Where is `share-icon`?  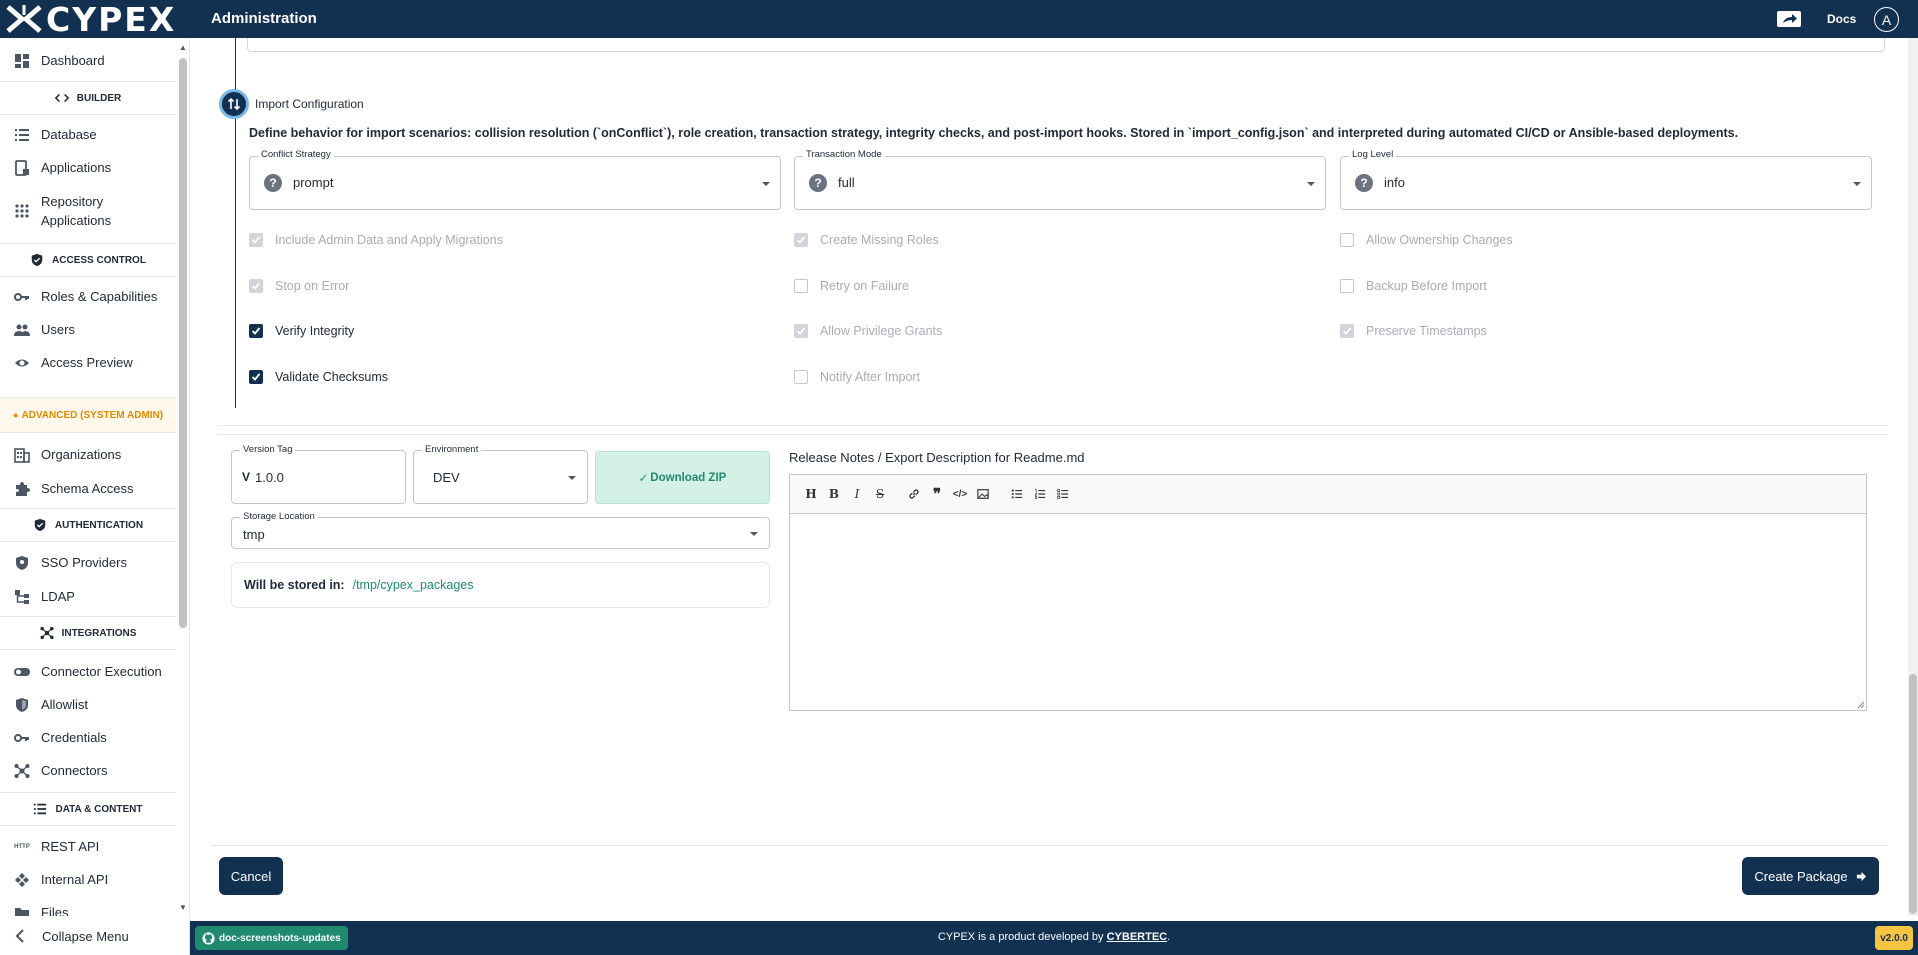 share-icon is located at coordinates (1789, 19).